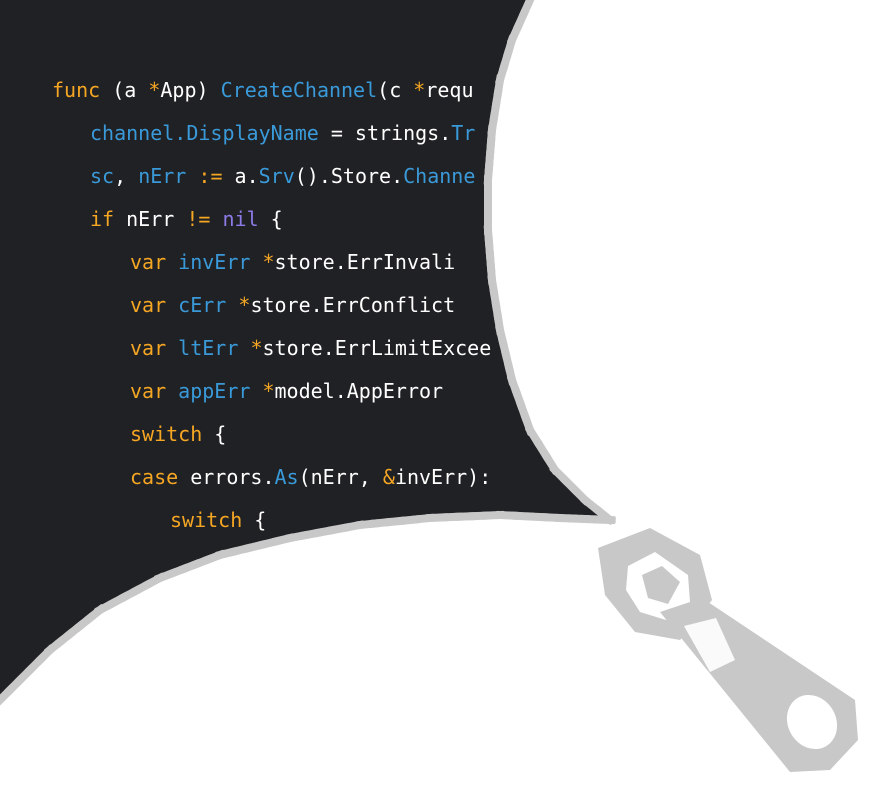 This screenshot has width=885, height=792. I want to click on zipper-pull-tab-icon, so click(759, 685).